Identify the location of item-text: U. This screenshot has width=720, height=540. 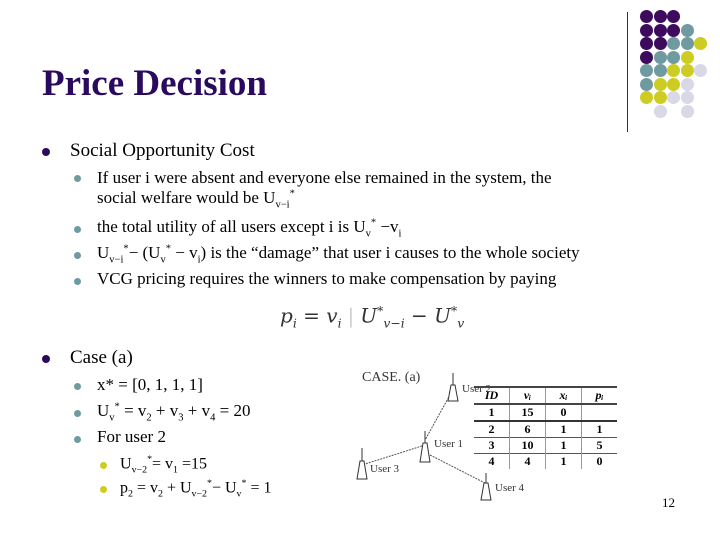
(103, 410).